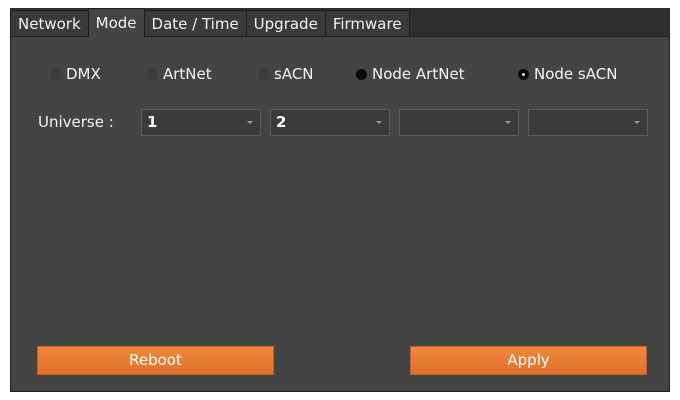 The width and height of the screenshot is (680, 400). Describe the element at coordinates (152, 74) in the screenshot. I see `radio-artnet-indicator-icon` at that location.